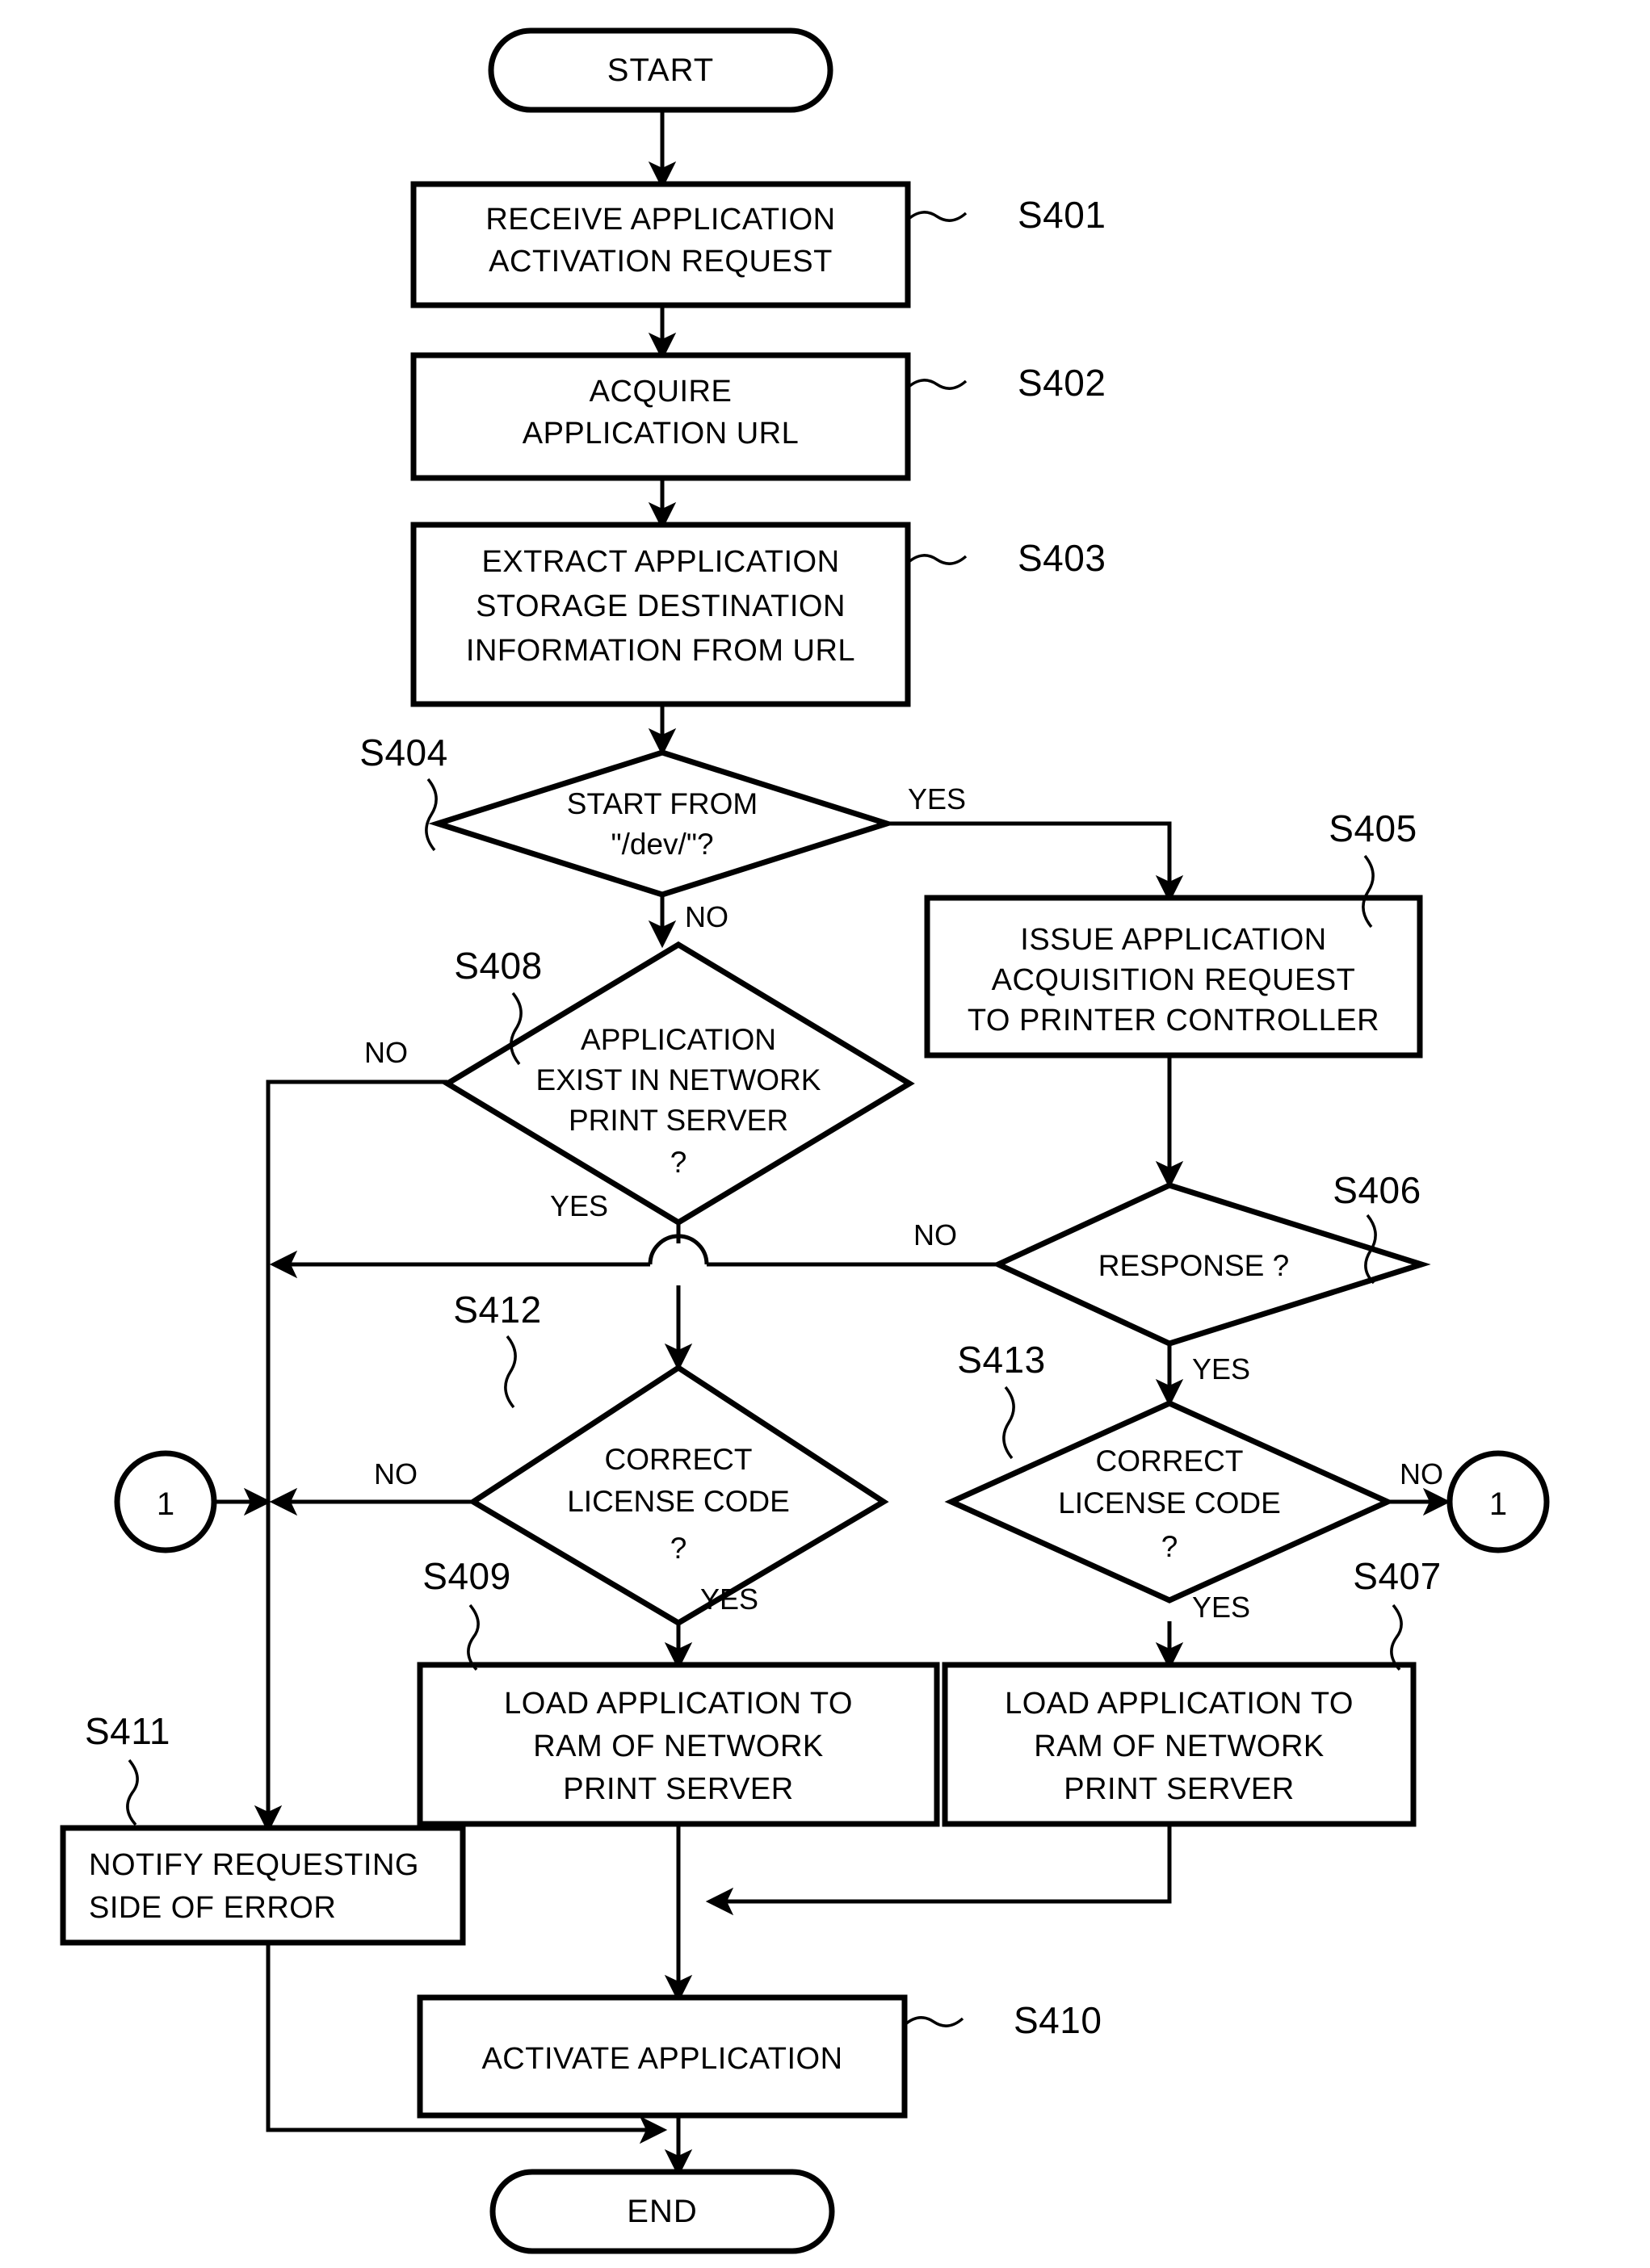 This screenshot has width=1650, height=2268. Describe the element at coordinates (935, 1234) in the screenshot. I see `edge-label-s406-no: NO` at that location.